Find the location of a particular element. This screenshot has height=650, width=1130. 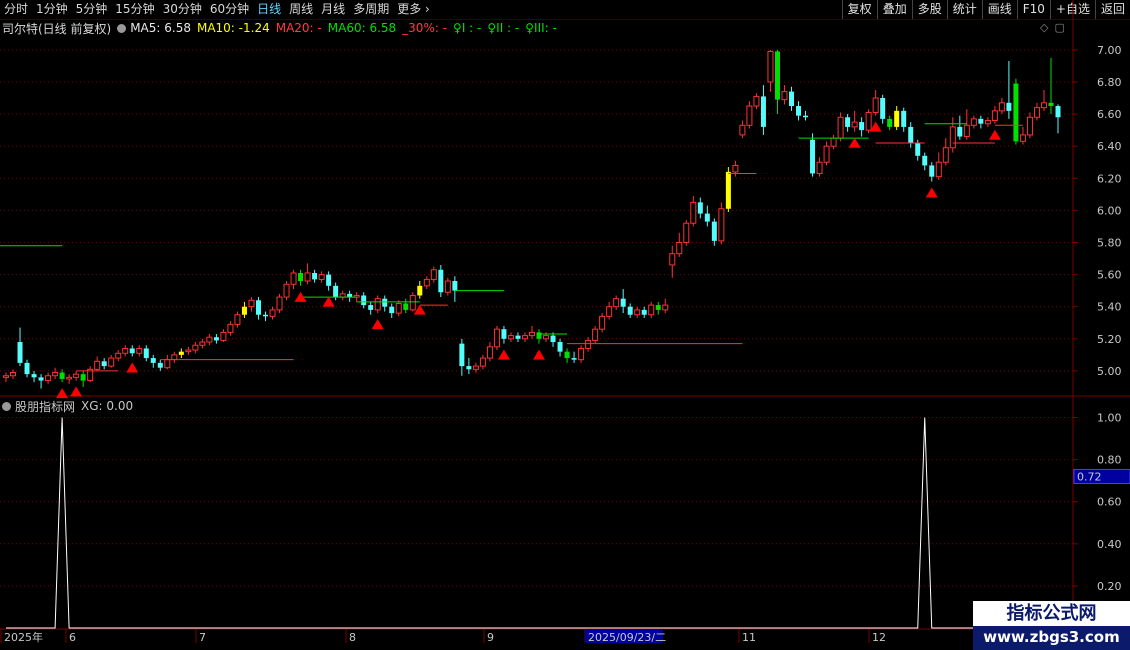

price-tick-label: 6.40 is located at coordinates (1109, 146).